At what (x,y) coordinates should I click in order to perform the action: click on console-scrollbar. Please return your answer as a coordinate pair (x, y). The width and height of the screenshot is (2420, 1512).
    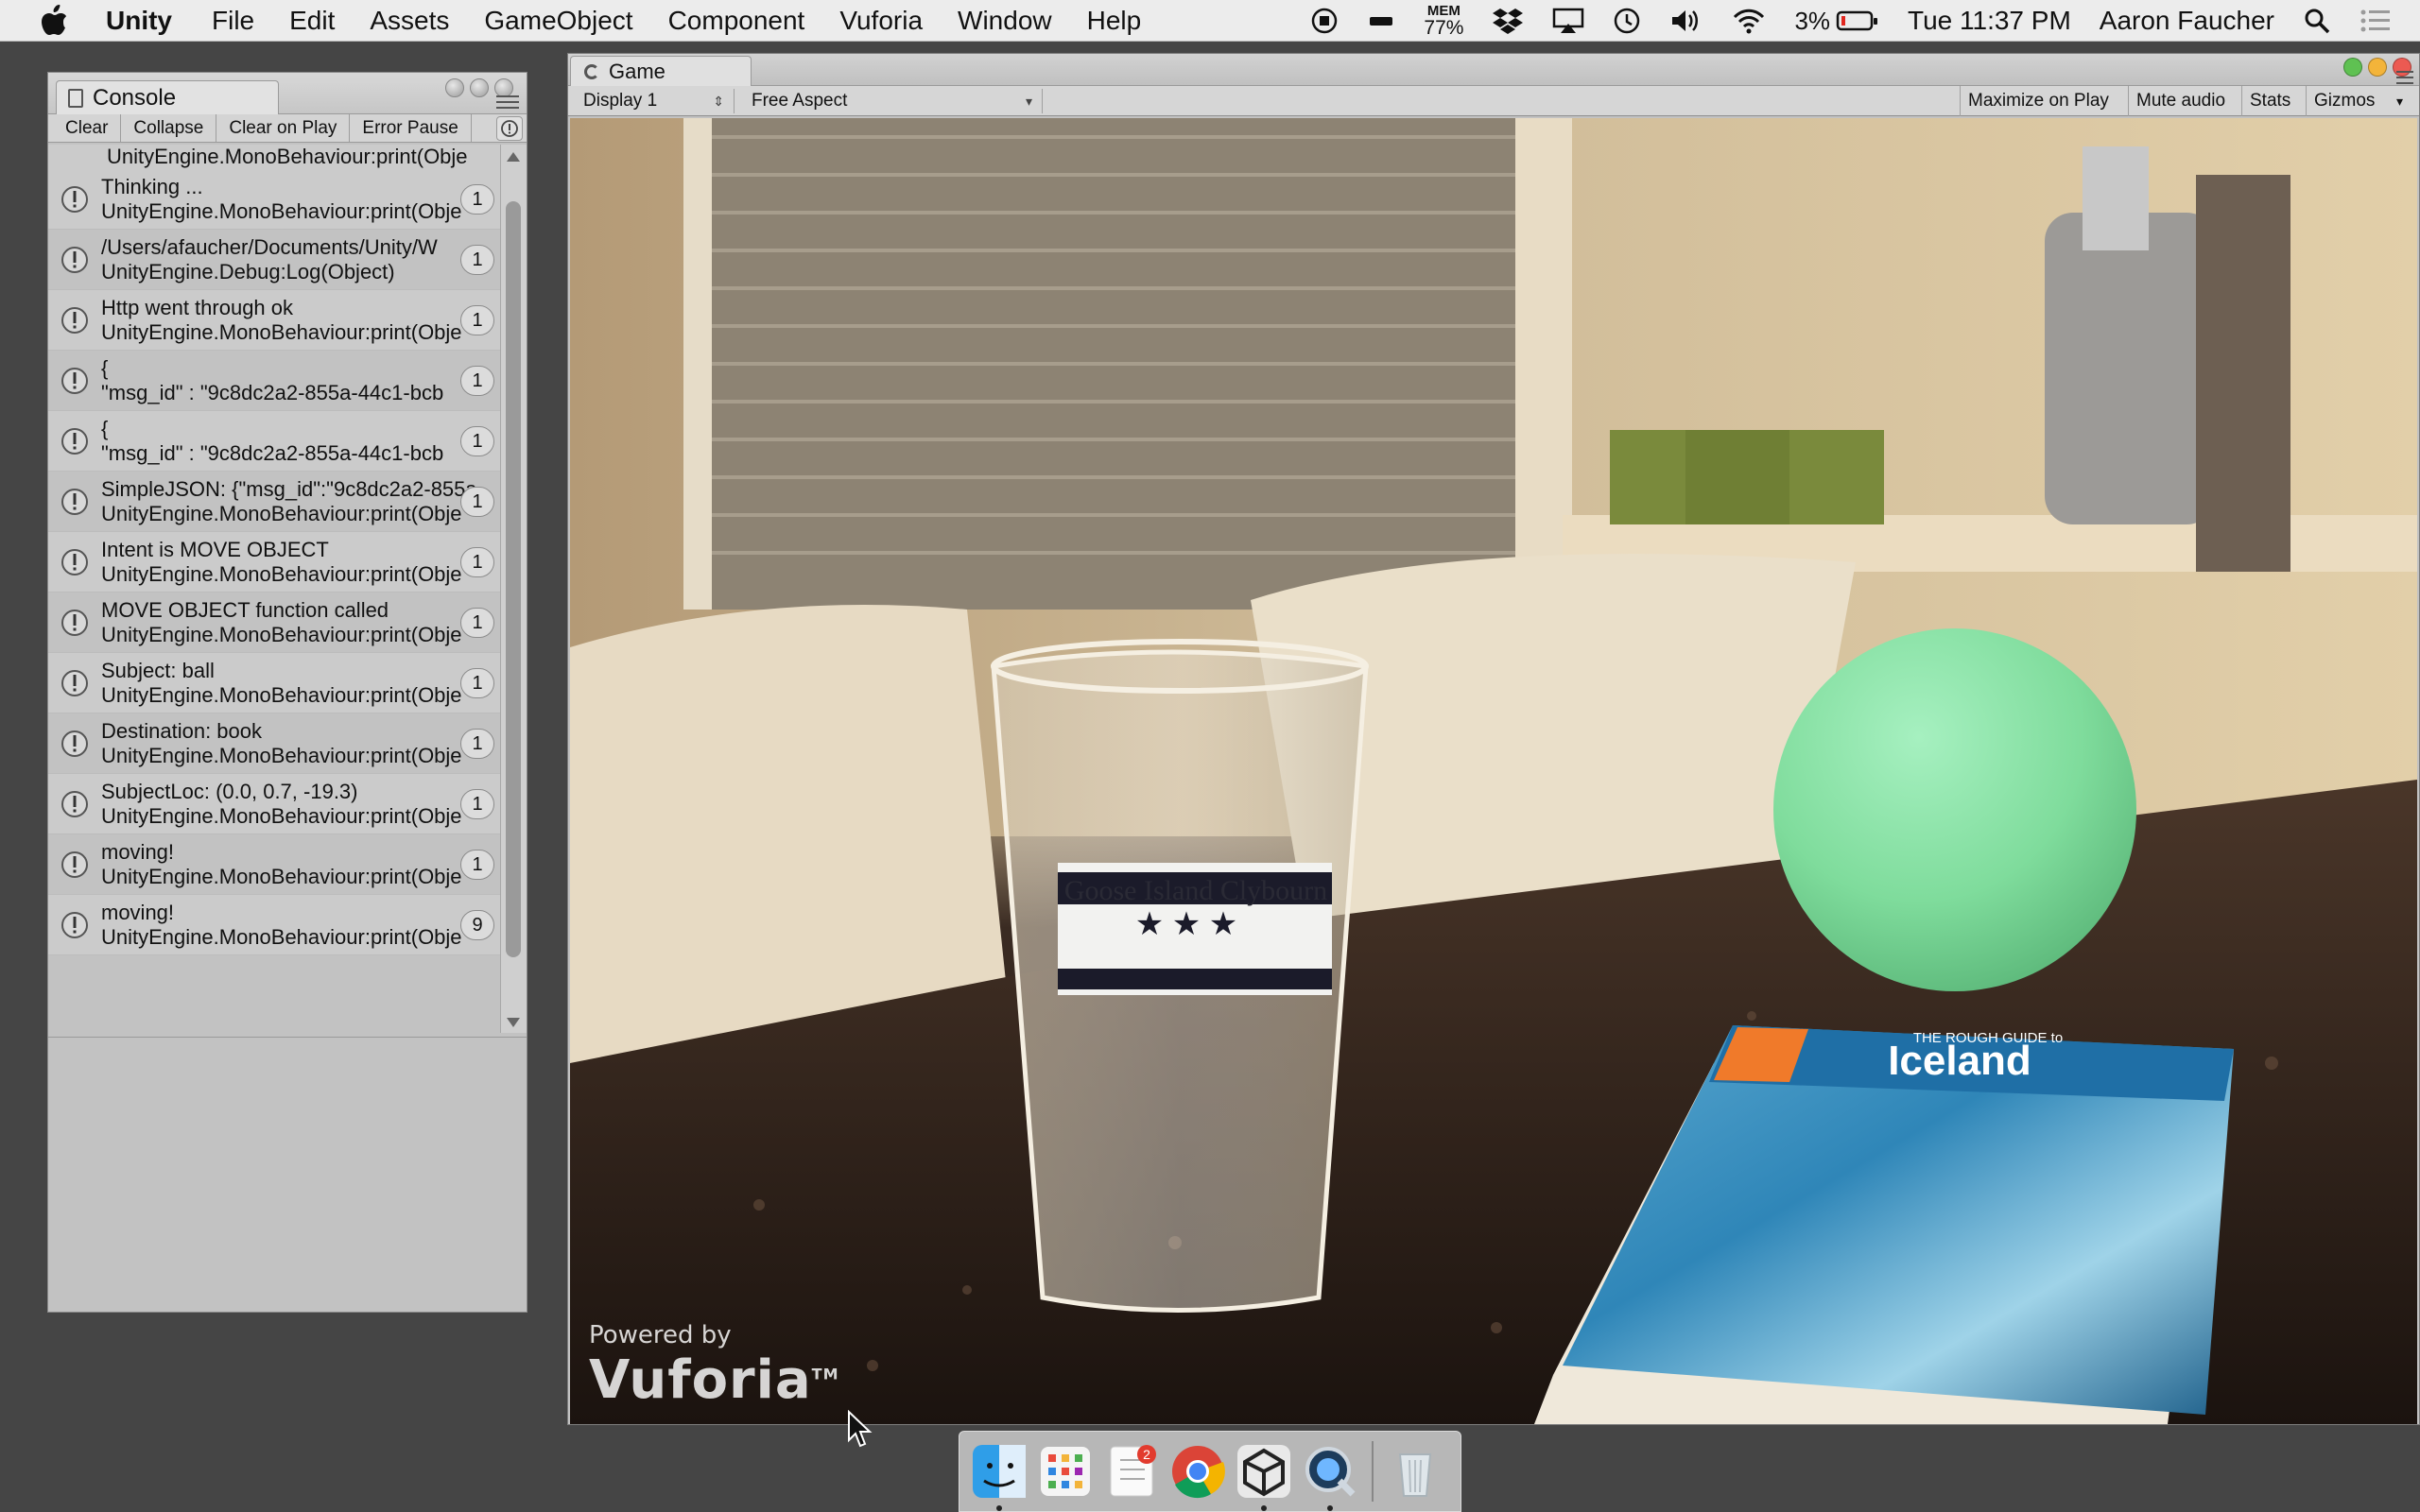
    Looking at the image, I should click on (513, 589).